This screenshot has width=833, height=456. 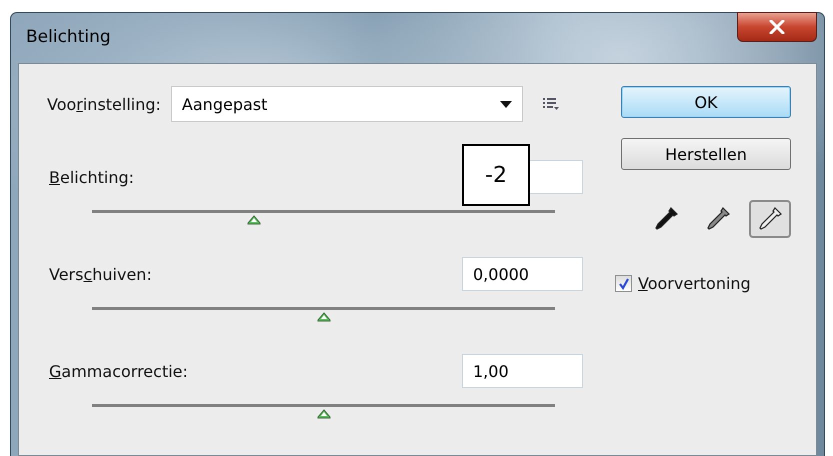 What do you see at coordinates (706, 154) in the screenshot?
I see `dialog-button: Herstellen` at bounding box center [706, 154].